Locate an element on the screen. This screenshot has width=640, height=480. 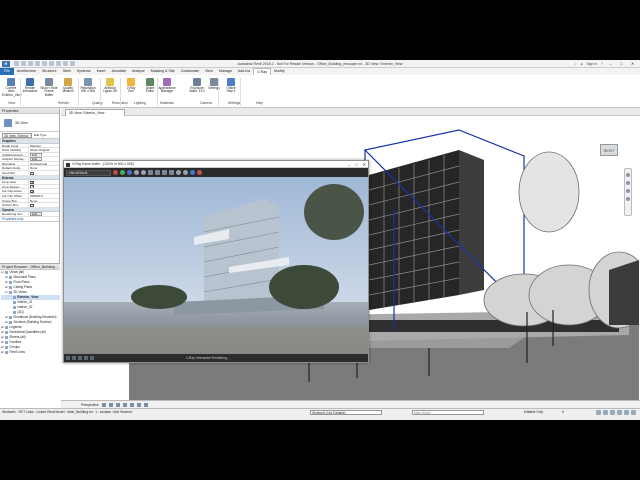
search-icon: ⌕ is located at coordinates (576, 64).